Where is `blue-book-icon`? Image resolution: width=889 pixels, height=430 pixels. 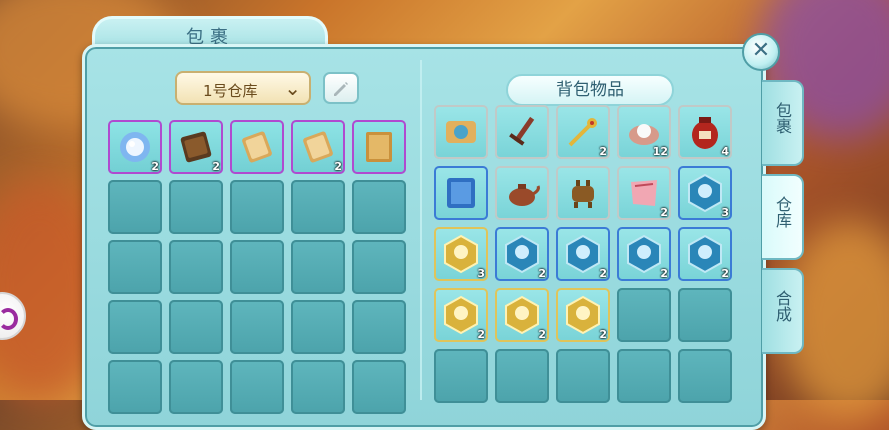
blue-book-icon is located at coordinates (461, 193).